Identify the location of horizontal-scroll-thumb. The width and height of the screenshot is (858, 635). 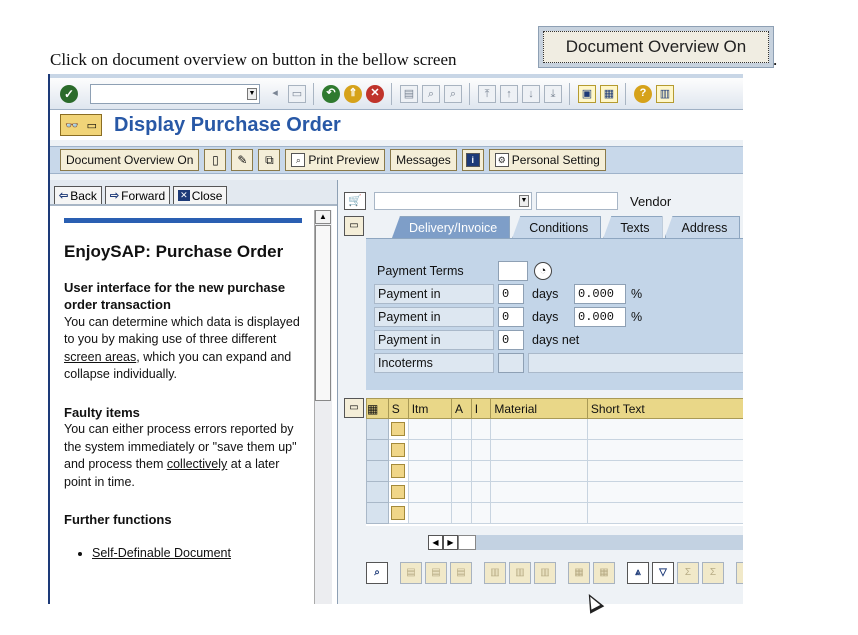
(467, 542).